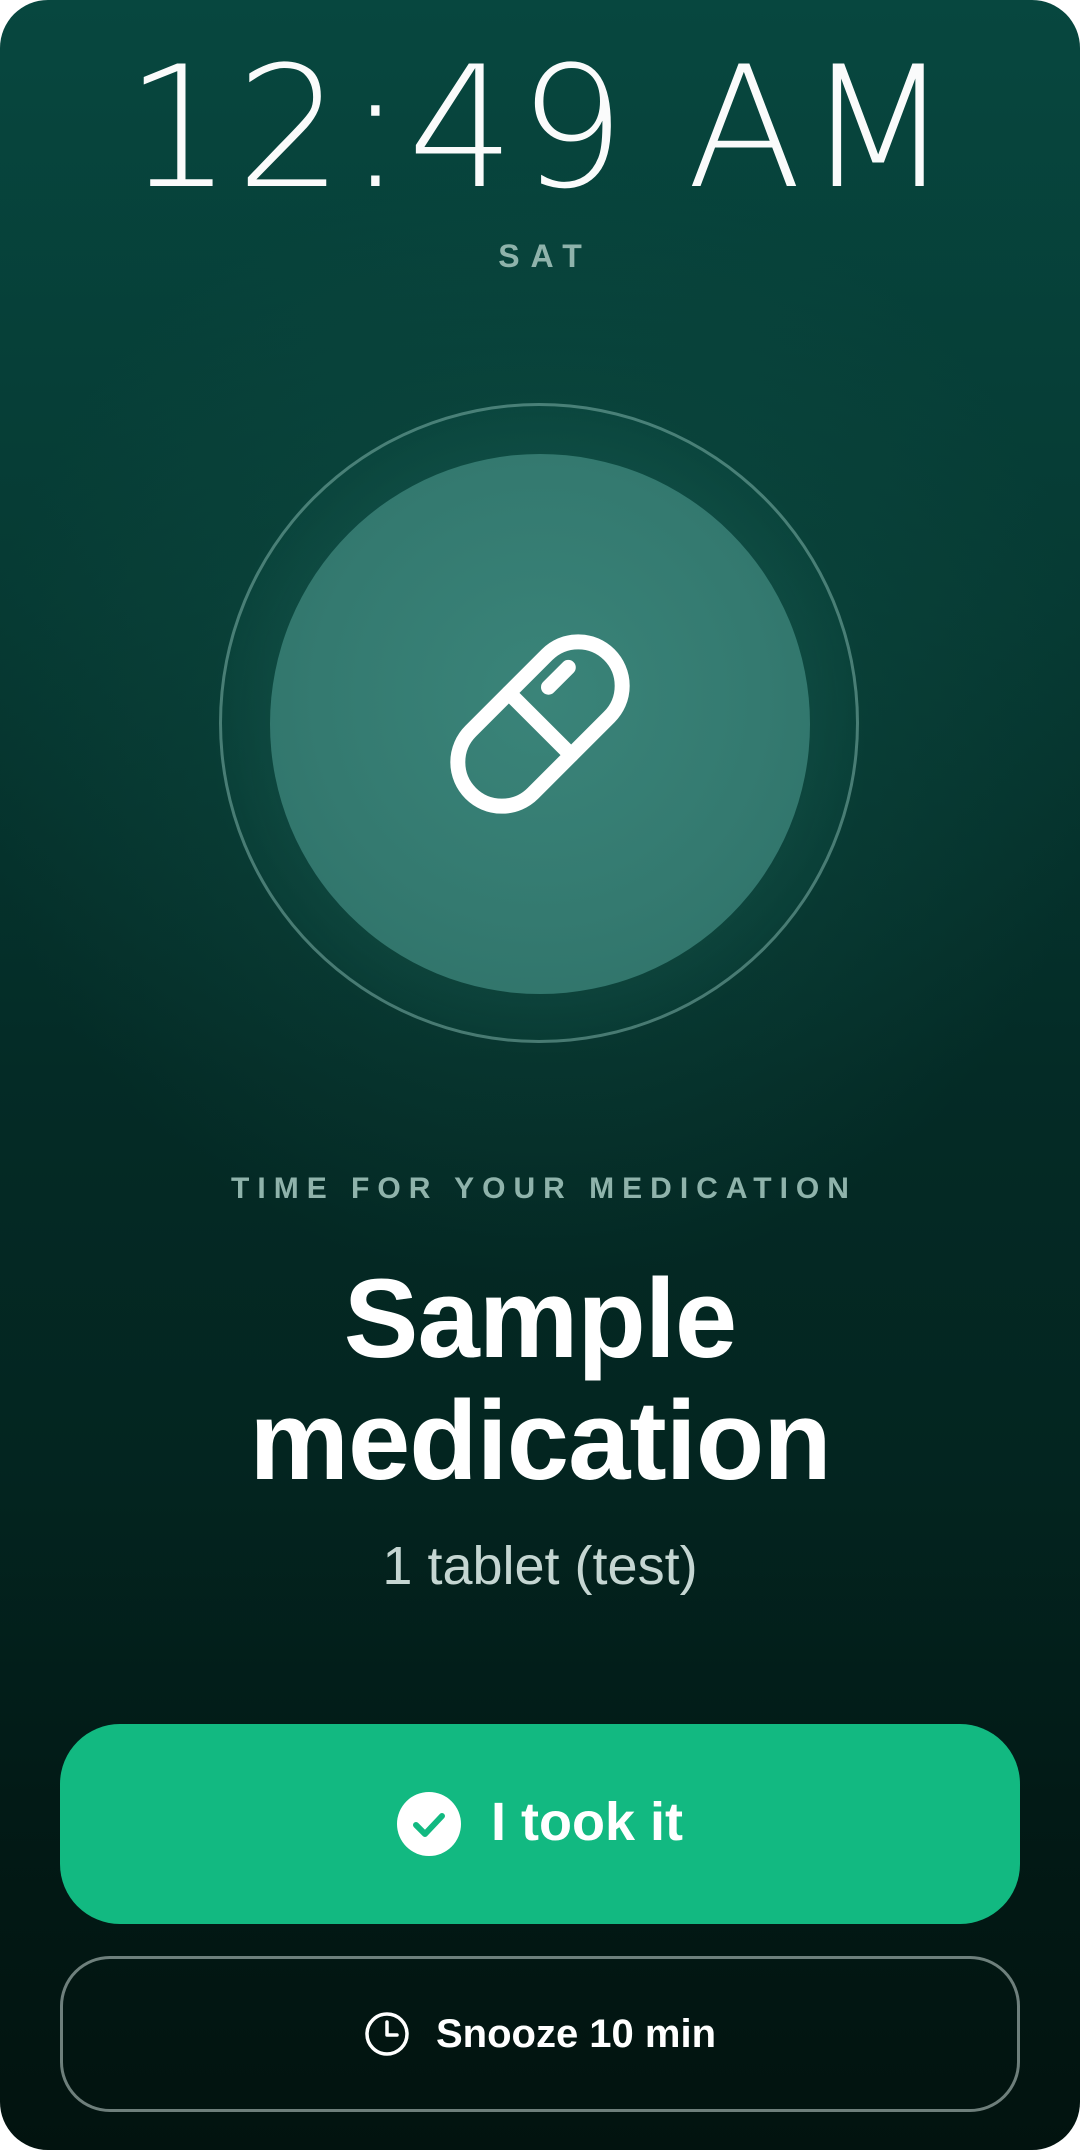 Image resolution: width=1080 pixels, height=2150 pixels. I want to click on day-of-week: SAT, so click(545, 256).